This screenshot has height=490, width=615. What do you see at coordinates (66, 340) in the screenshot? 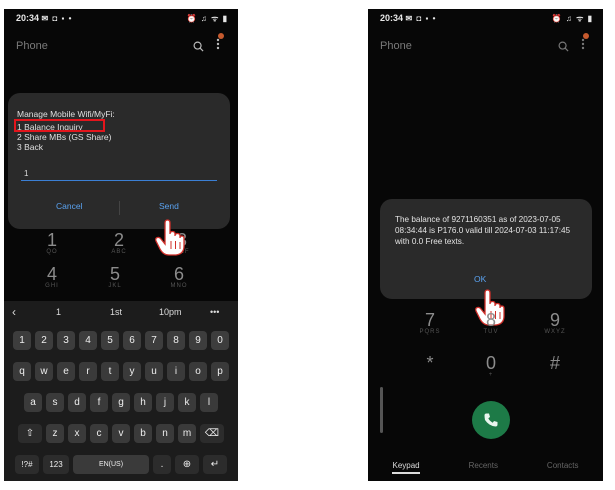
I see `key-3: 3` at bounding box center [66, 340].